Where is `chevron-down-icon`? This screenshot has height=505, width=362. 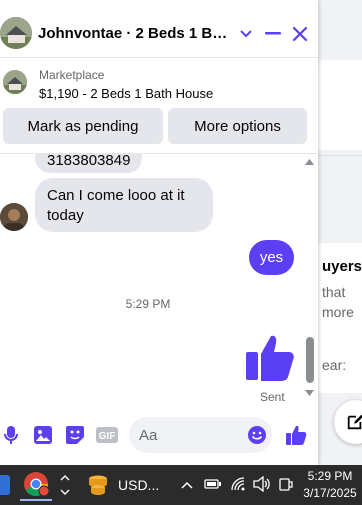 chevron-down-icon is located at coordinates (246, 34).